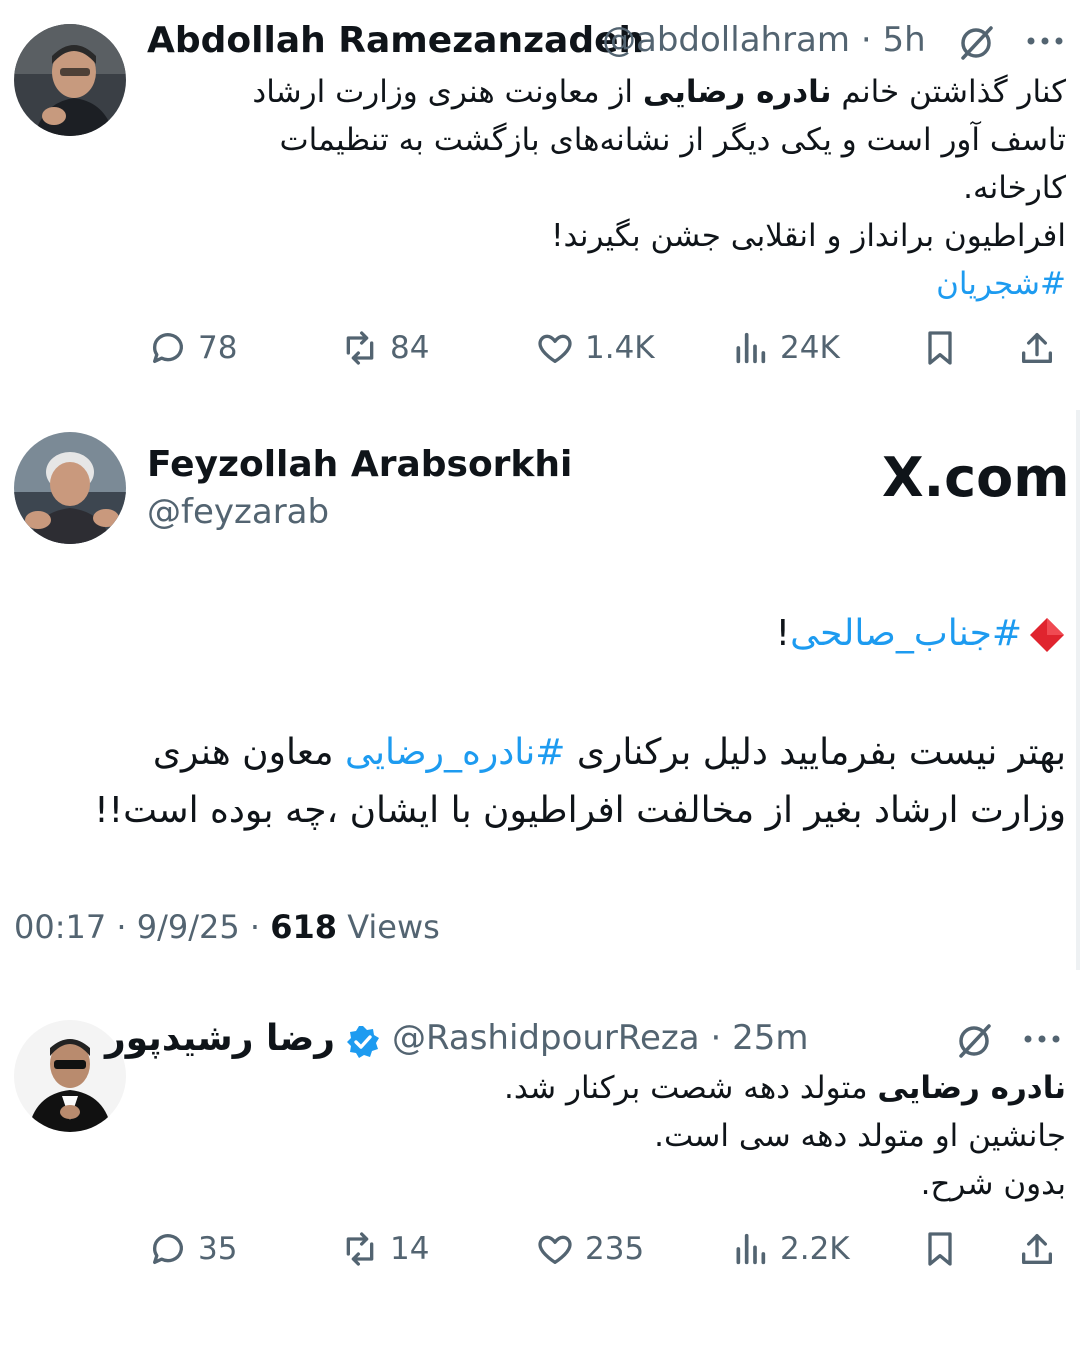  What do you see at coordinates (220, 1038) in the screenshot?
I see `author-name: رضا رشیدپور` at bounding box center [220, 1038].